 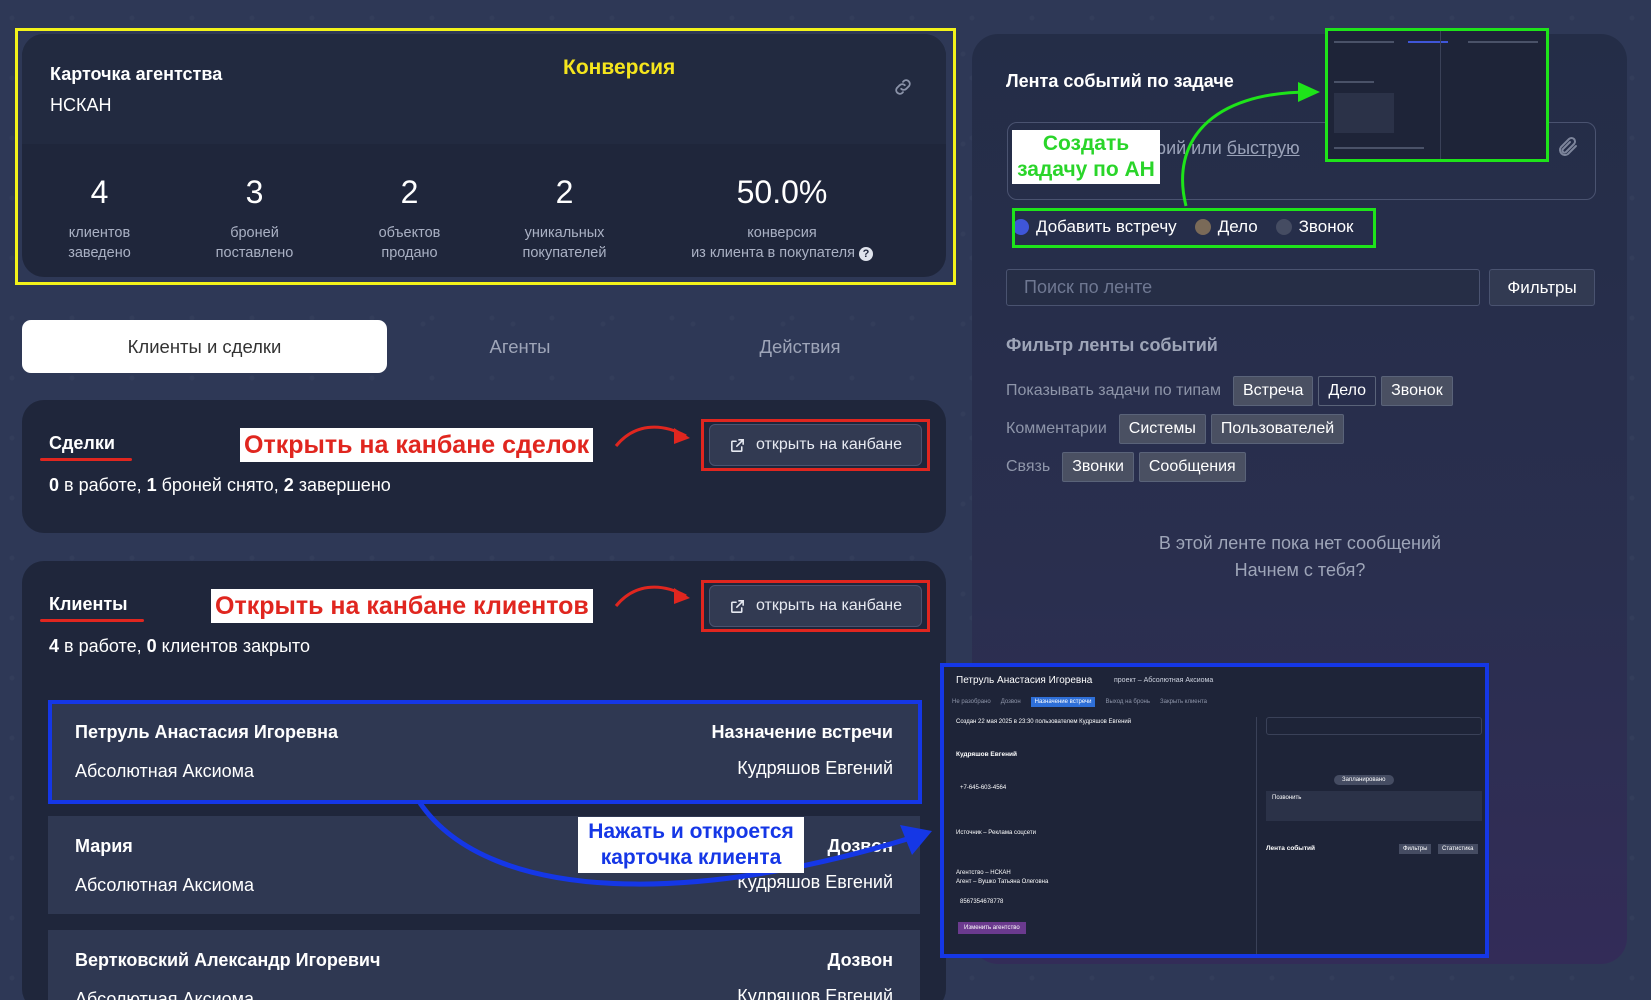 I want to click on open-deals-kanban-annotation: Открыть на канбане сделок, so click(x=417, y=445).